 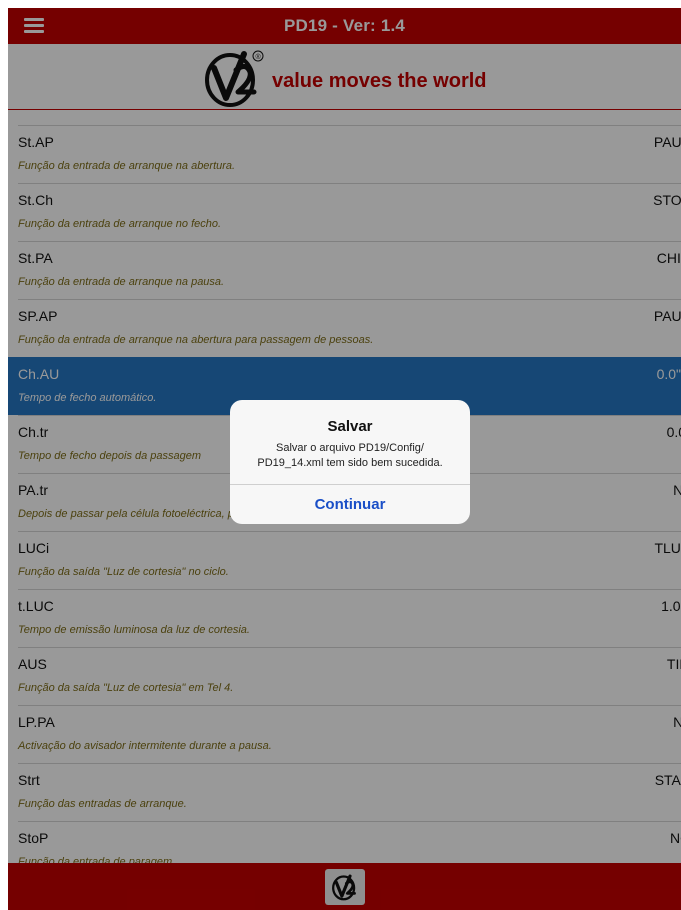 What do you see at coordinates (350, 426) in the screenshot?
I see `alert-title: Salvar` at bounding box center [350, 426].